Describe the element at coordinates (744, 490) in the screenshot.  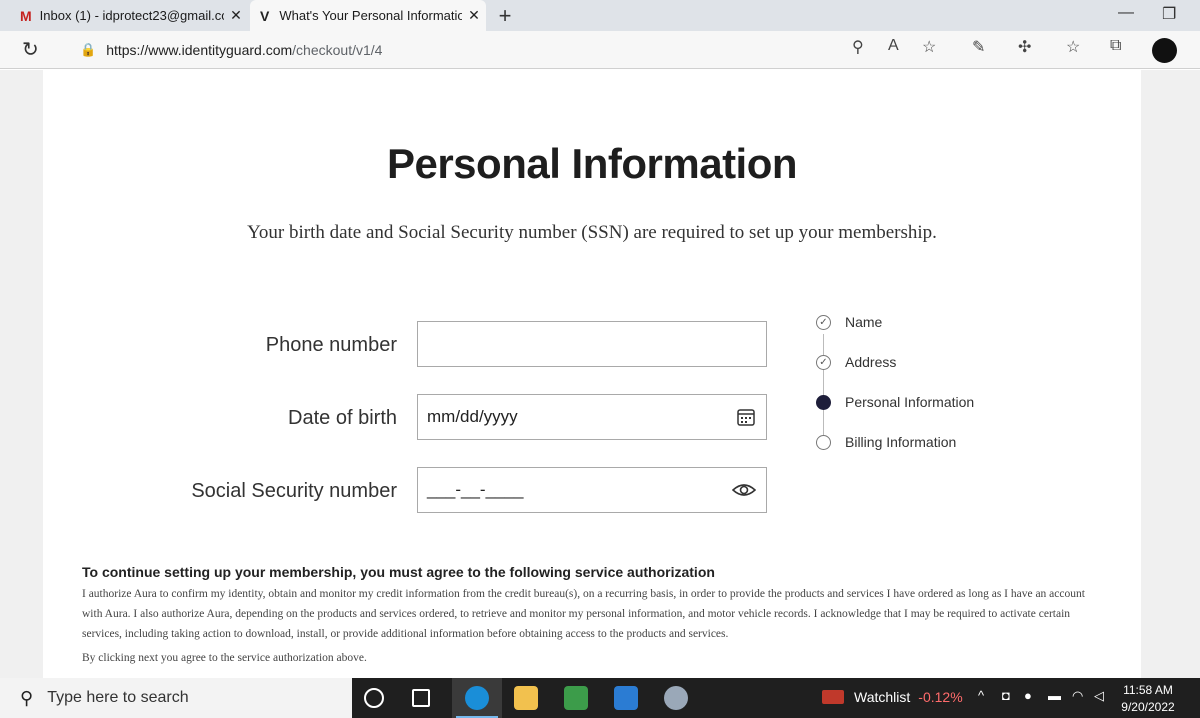
I see `show-password-eye-icon` at that location.